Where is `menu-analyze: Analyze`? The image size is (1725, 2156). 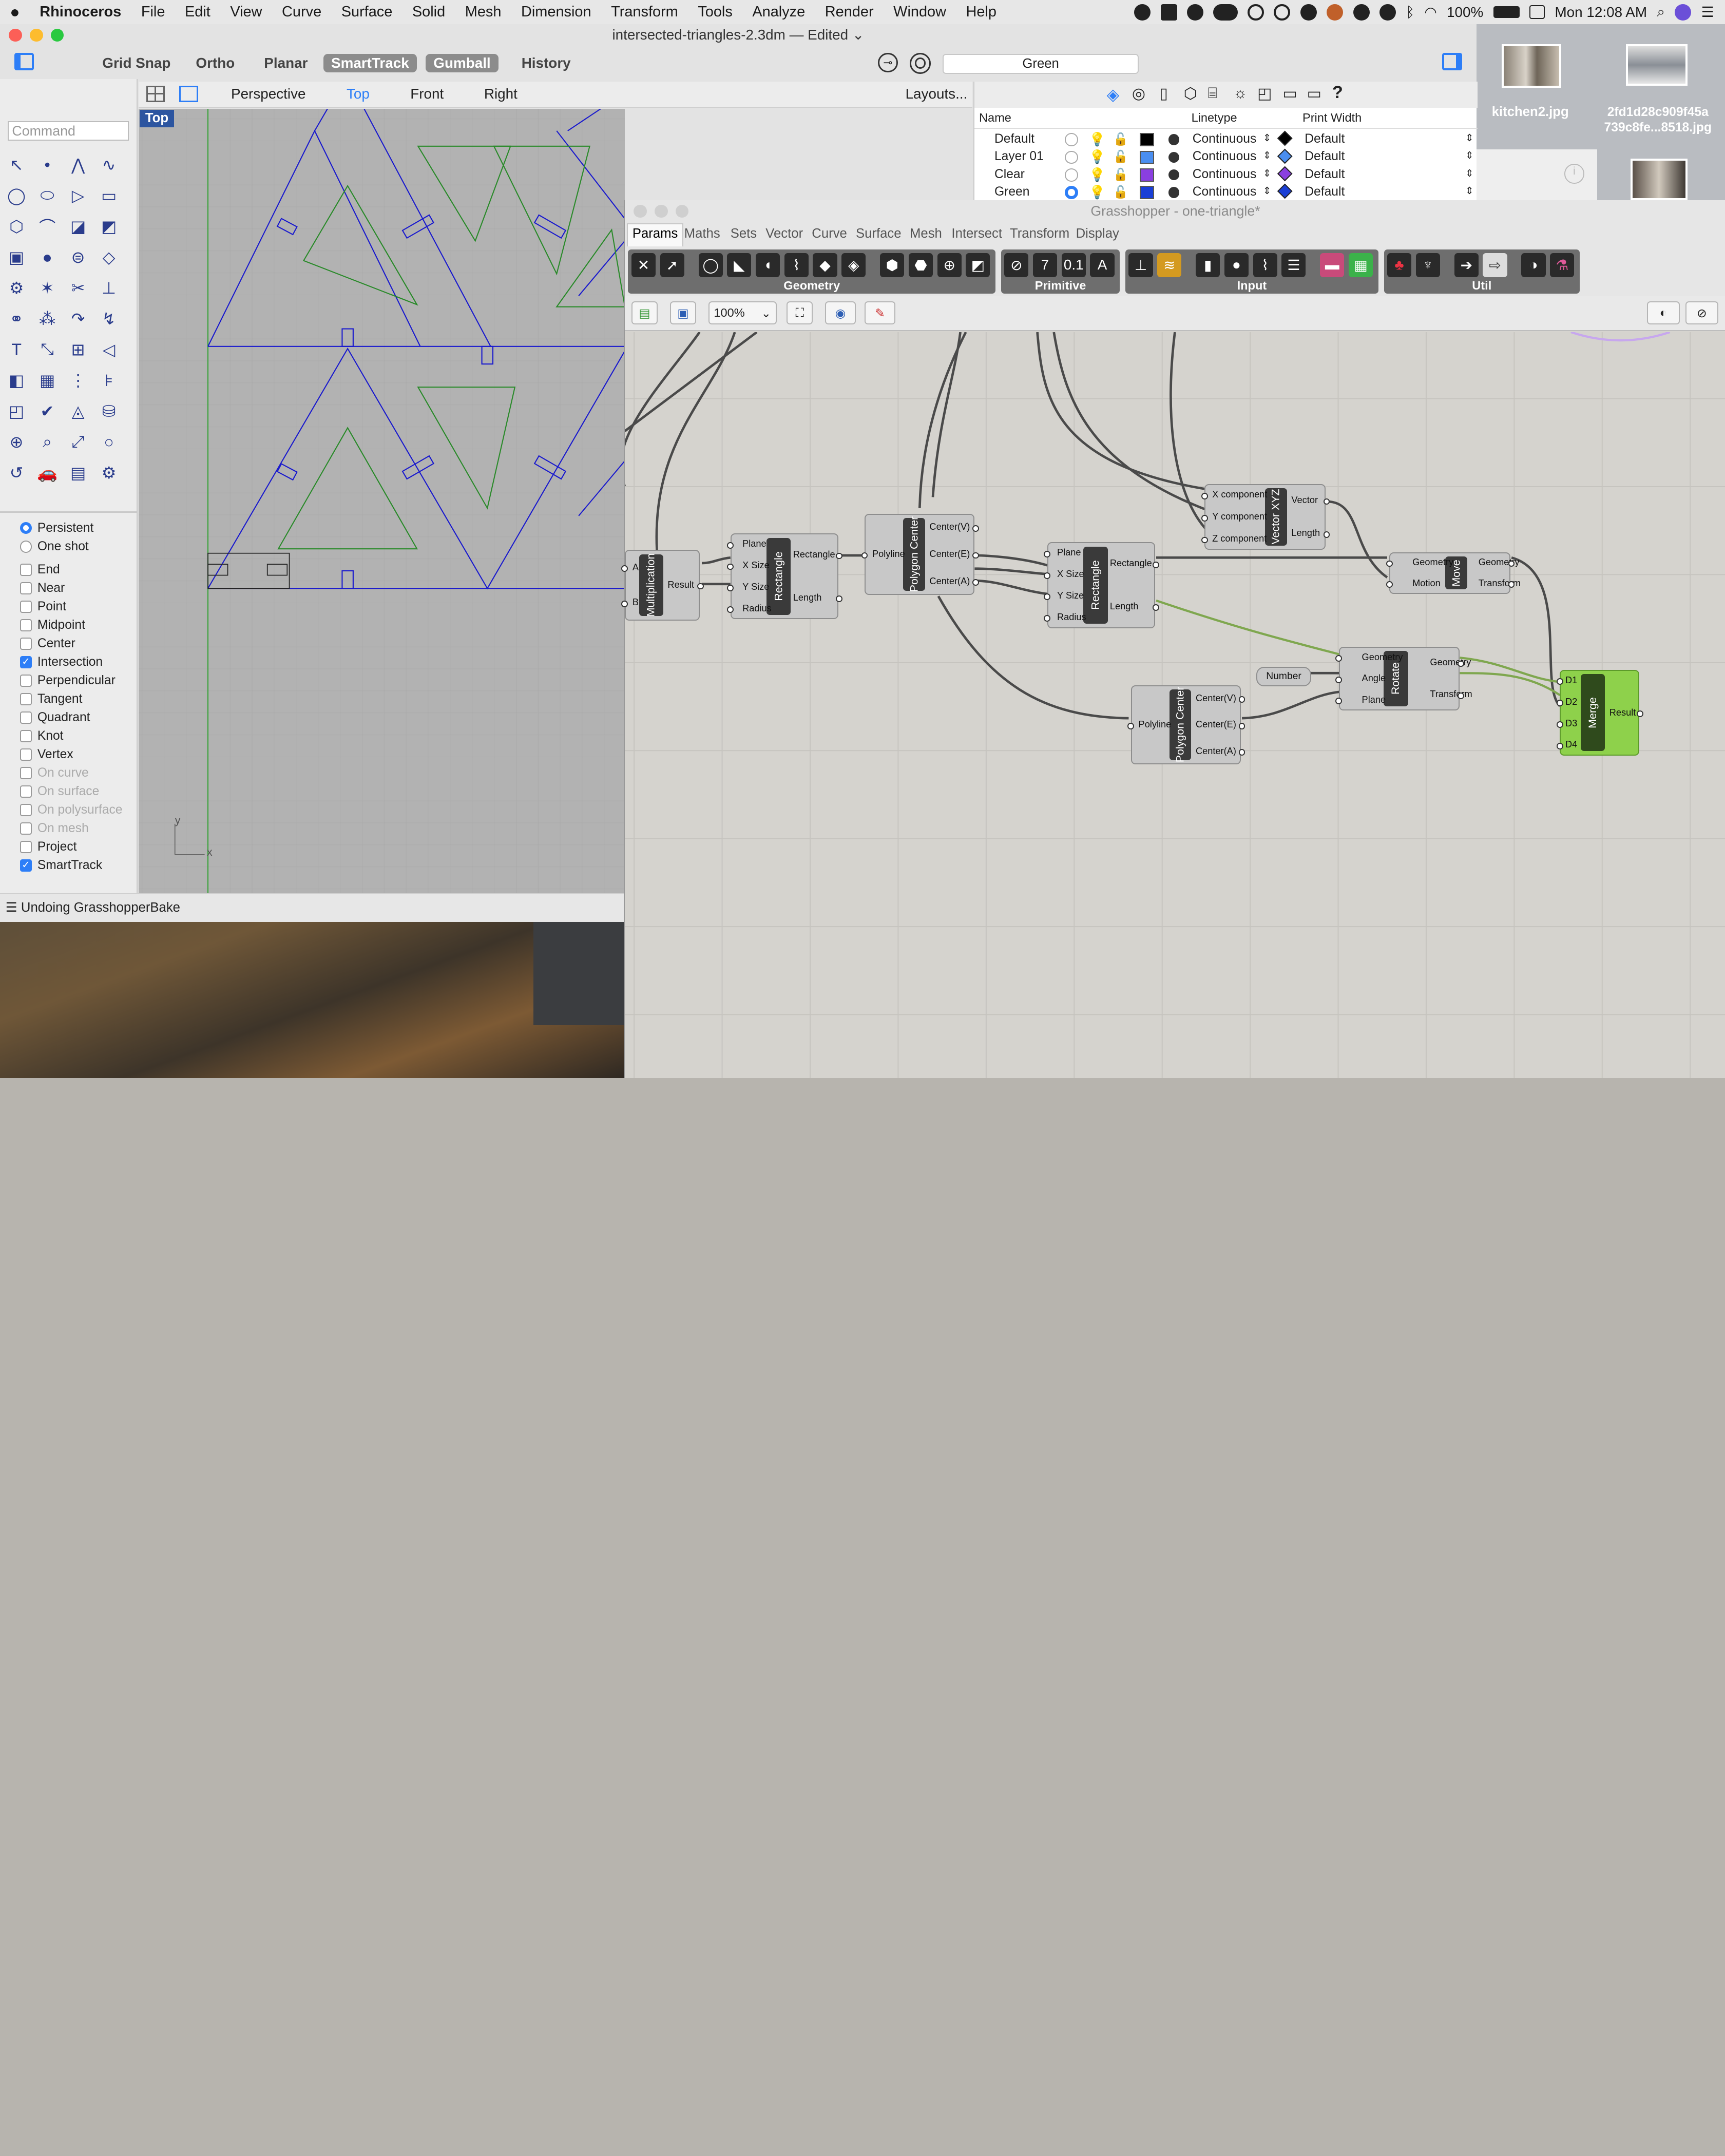 menu-analyze: Analyze is located at coordinates (778, 12).